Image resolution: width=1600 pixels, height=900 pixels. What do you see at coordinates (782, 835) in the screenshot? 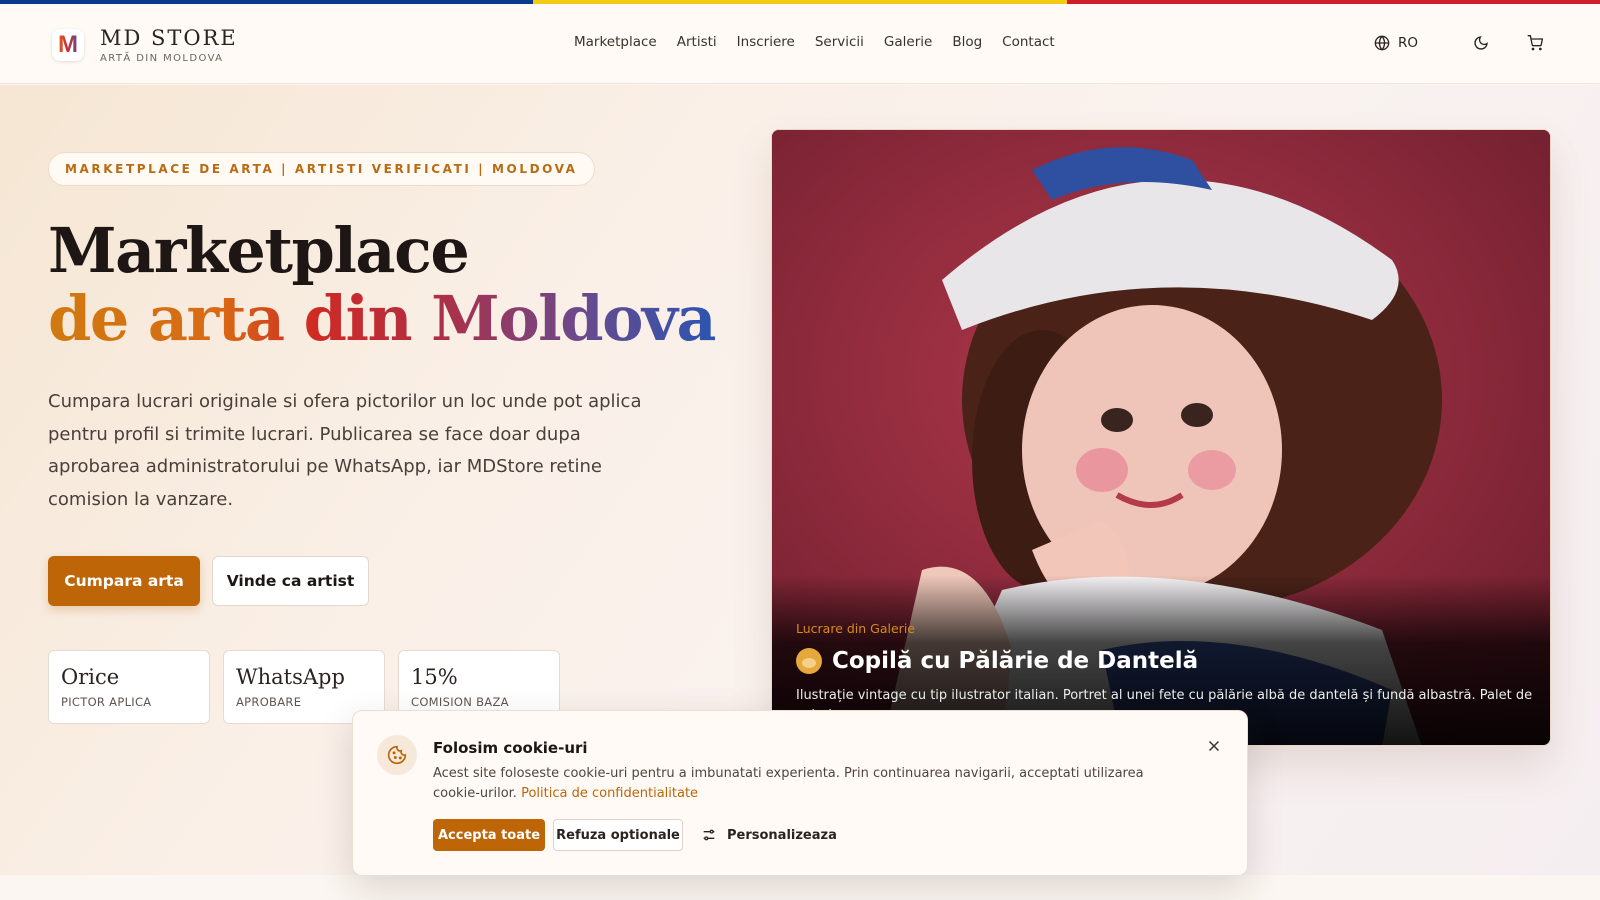
I see `customize-label: Personalizeaza` at bounding box center [782, 835].